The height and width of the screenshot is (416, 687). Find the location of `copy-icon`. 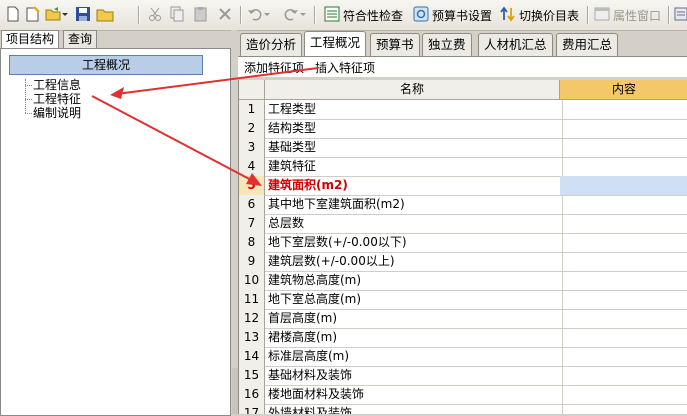

copy-icon is located at coordinates (177, 14).